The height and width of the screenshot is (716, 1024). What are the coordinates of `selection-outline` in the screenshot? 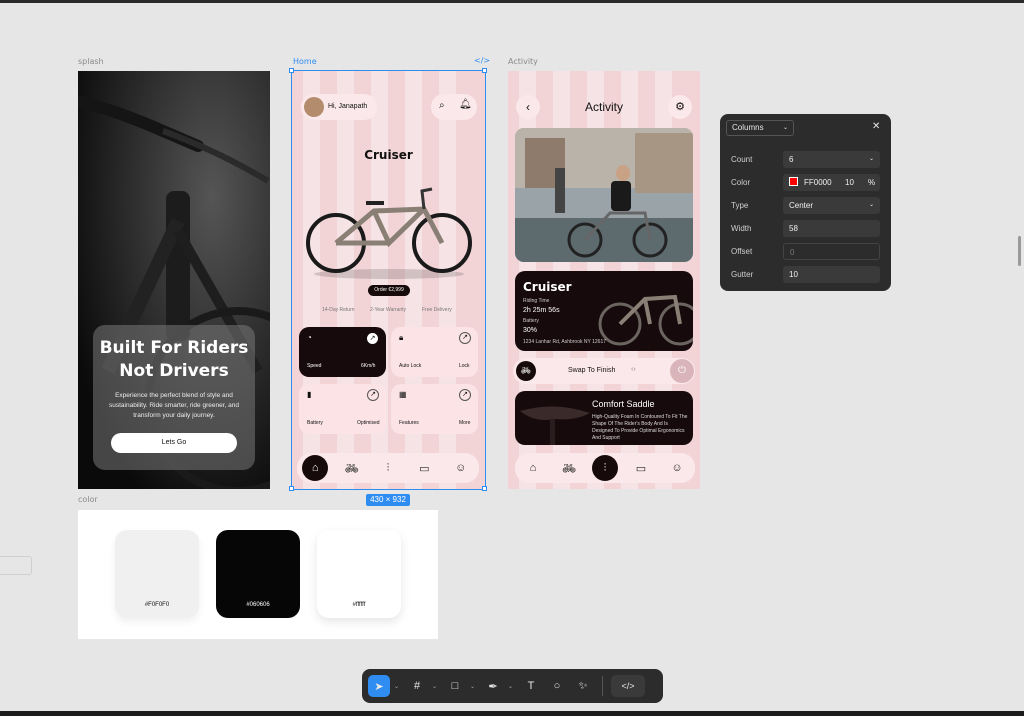 It's located at (388, 280).